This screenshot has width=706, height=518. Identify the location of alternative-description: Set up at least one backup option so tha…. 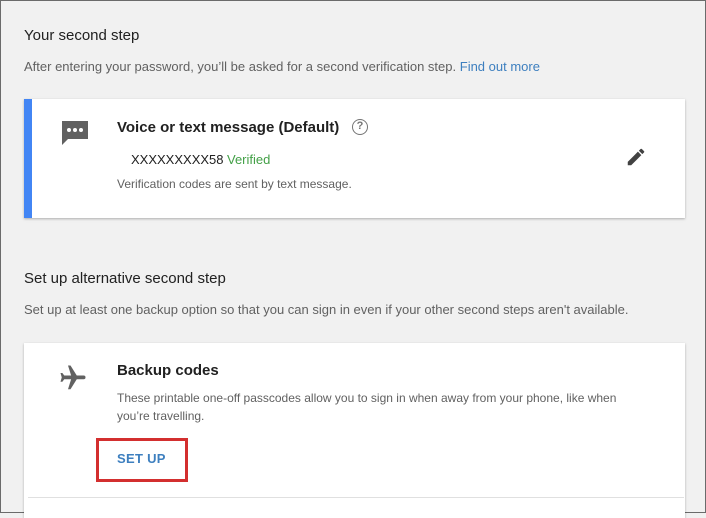
(326, 309).